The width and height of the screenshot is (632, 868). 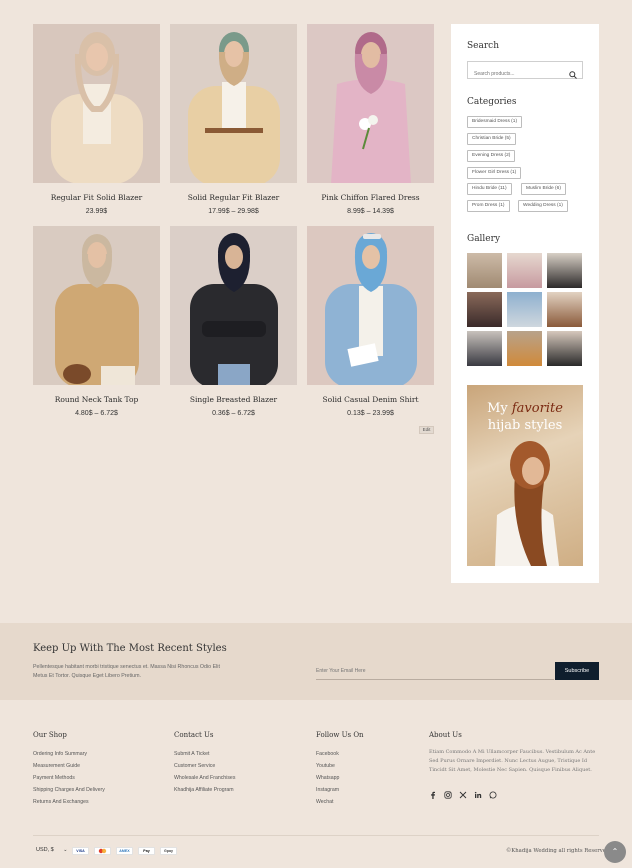 What do you see at coordinates (494, 173) in the screenshot?
I see `category-tag: Flower Girl Dress (1)` at bounding box center [494, 173].